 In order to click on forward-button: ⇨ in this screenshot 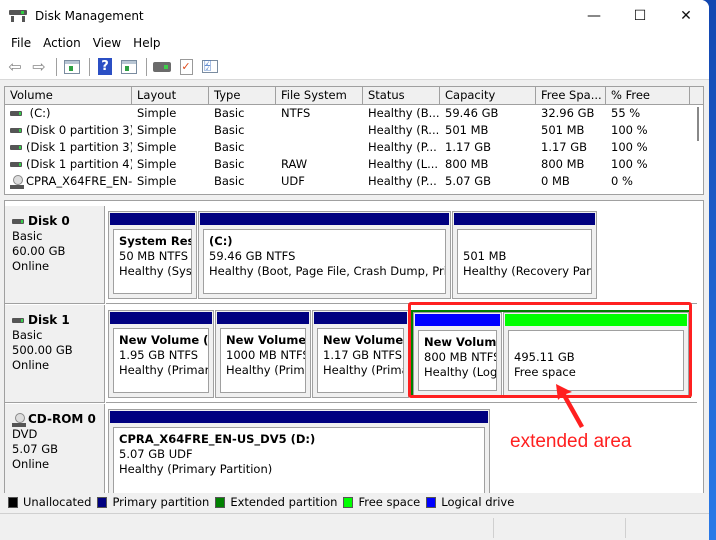, I will do `click(39, 67)`.